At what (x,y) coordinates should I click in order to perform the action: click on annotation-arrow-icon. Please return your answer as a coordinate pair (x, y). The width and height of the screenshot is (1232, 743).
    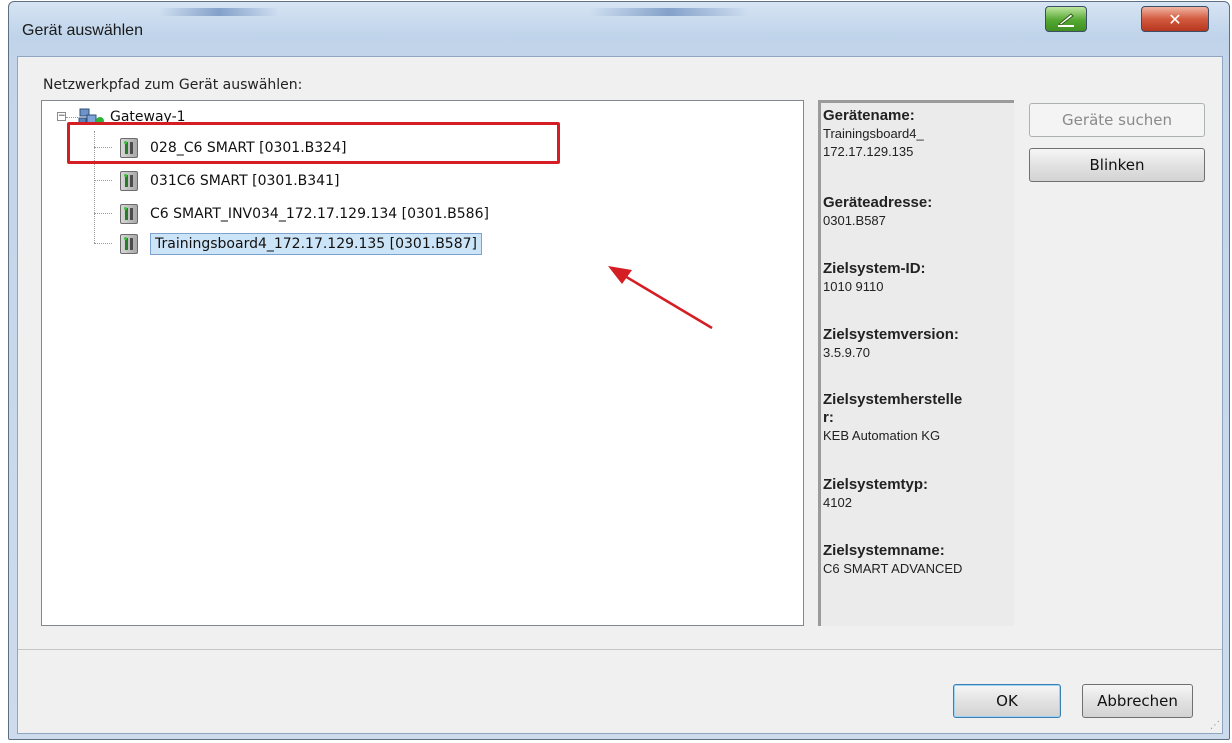
    Looking at the image, I should click on (660, 298).